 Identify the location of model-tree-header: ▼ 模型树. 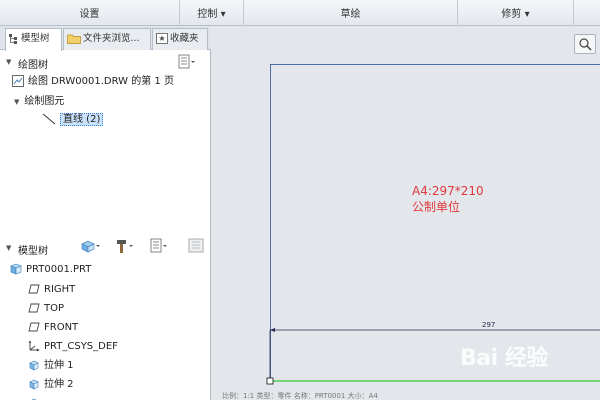
(105, 248).